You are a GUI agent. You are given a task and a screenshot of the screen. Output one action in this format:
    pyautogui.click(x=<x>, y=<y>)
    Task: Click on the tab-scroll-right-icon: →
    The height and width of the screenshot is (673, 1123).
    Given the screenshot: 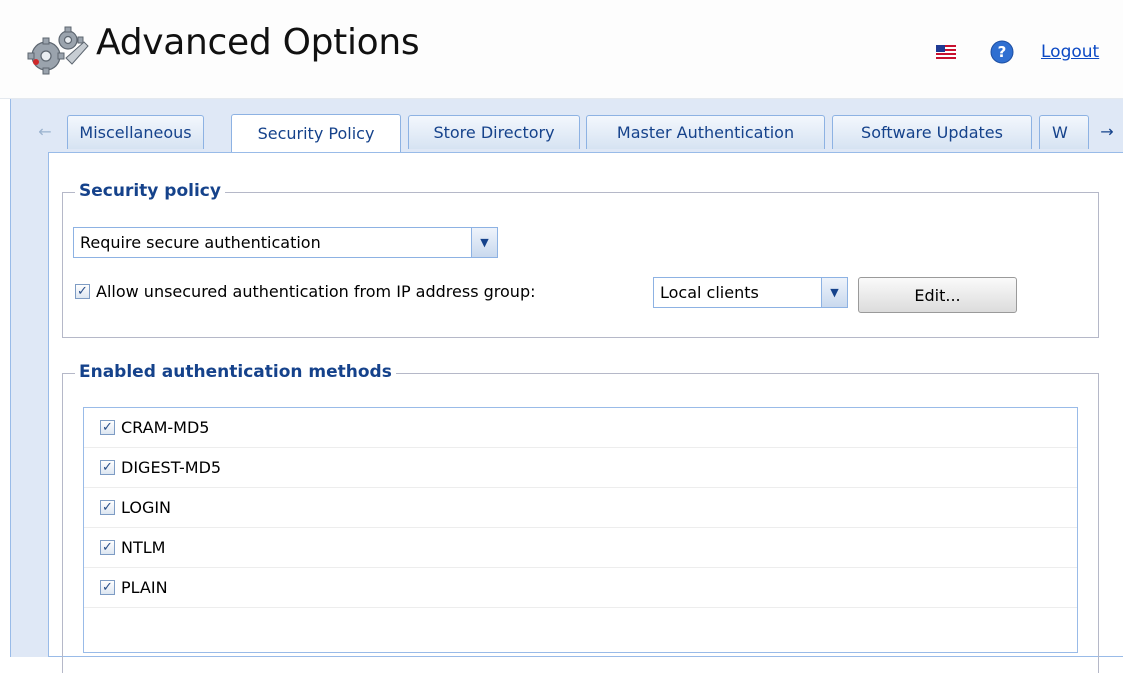 What is the action you would take?
    pyautogui.click(x=1107, y=131)
    